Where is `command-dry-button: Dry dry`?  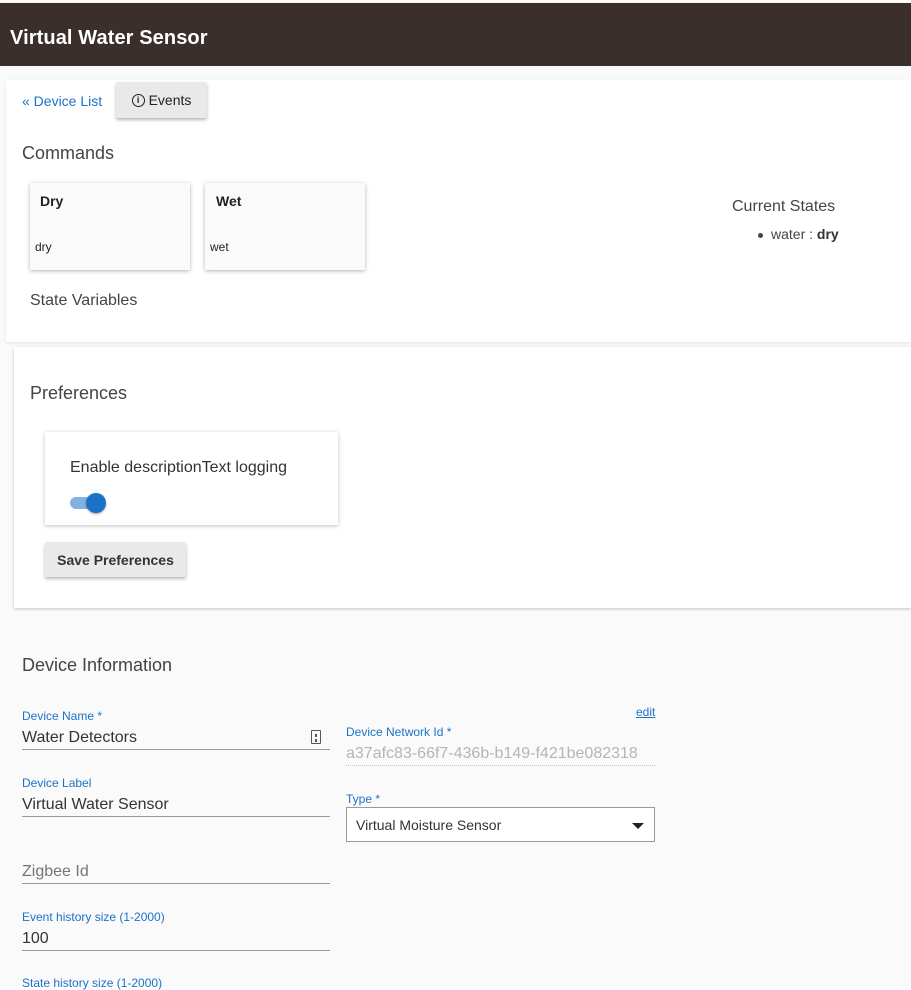 command-dry-button: Dry dry is located at coordinates (110, 226).